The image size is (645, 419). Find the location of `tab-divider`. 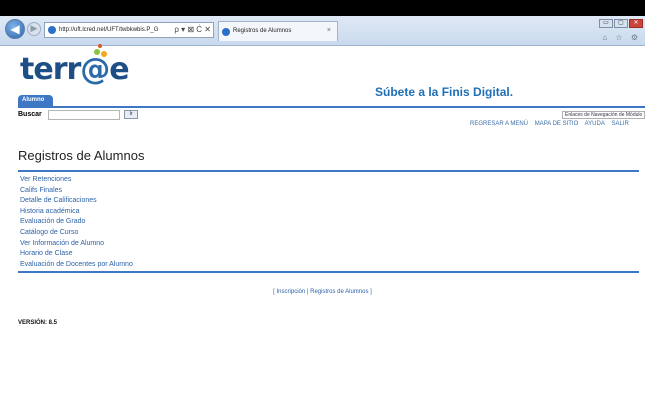

tab-divider is located at coordinates (331, 107).